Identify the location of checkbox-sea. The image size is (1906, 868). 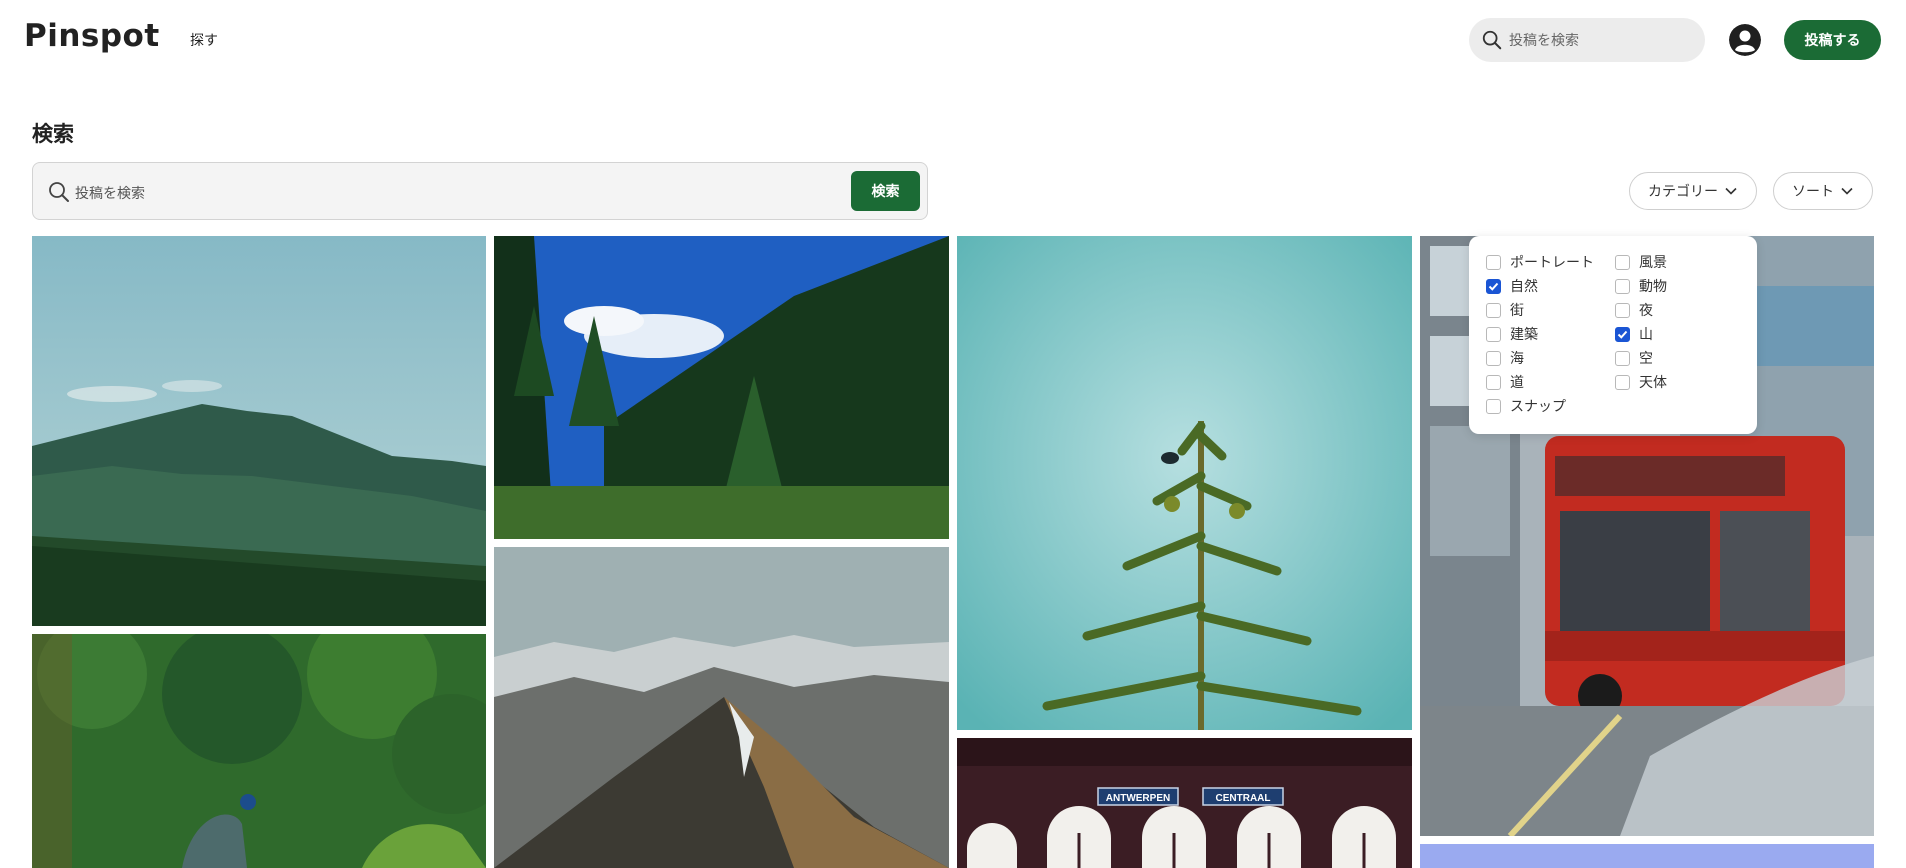
(1493, 358).